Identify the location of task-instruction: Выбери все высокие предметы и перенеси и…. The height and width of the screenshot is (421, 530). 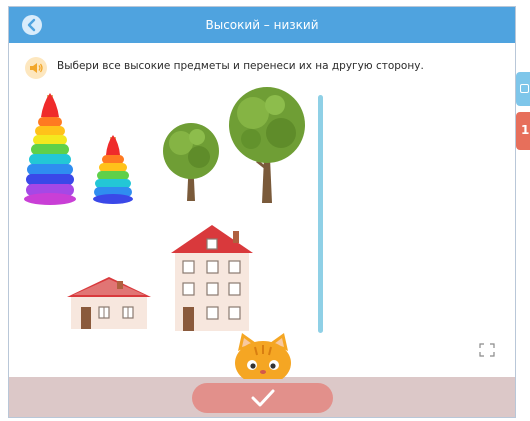
(240, 66).